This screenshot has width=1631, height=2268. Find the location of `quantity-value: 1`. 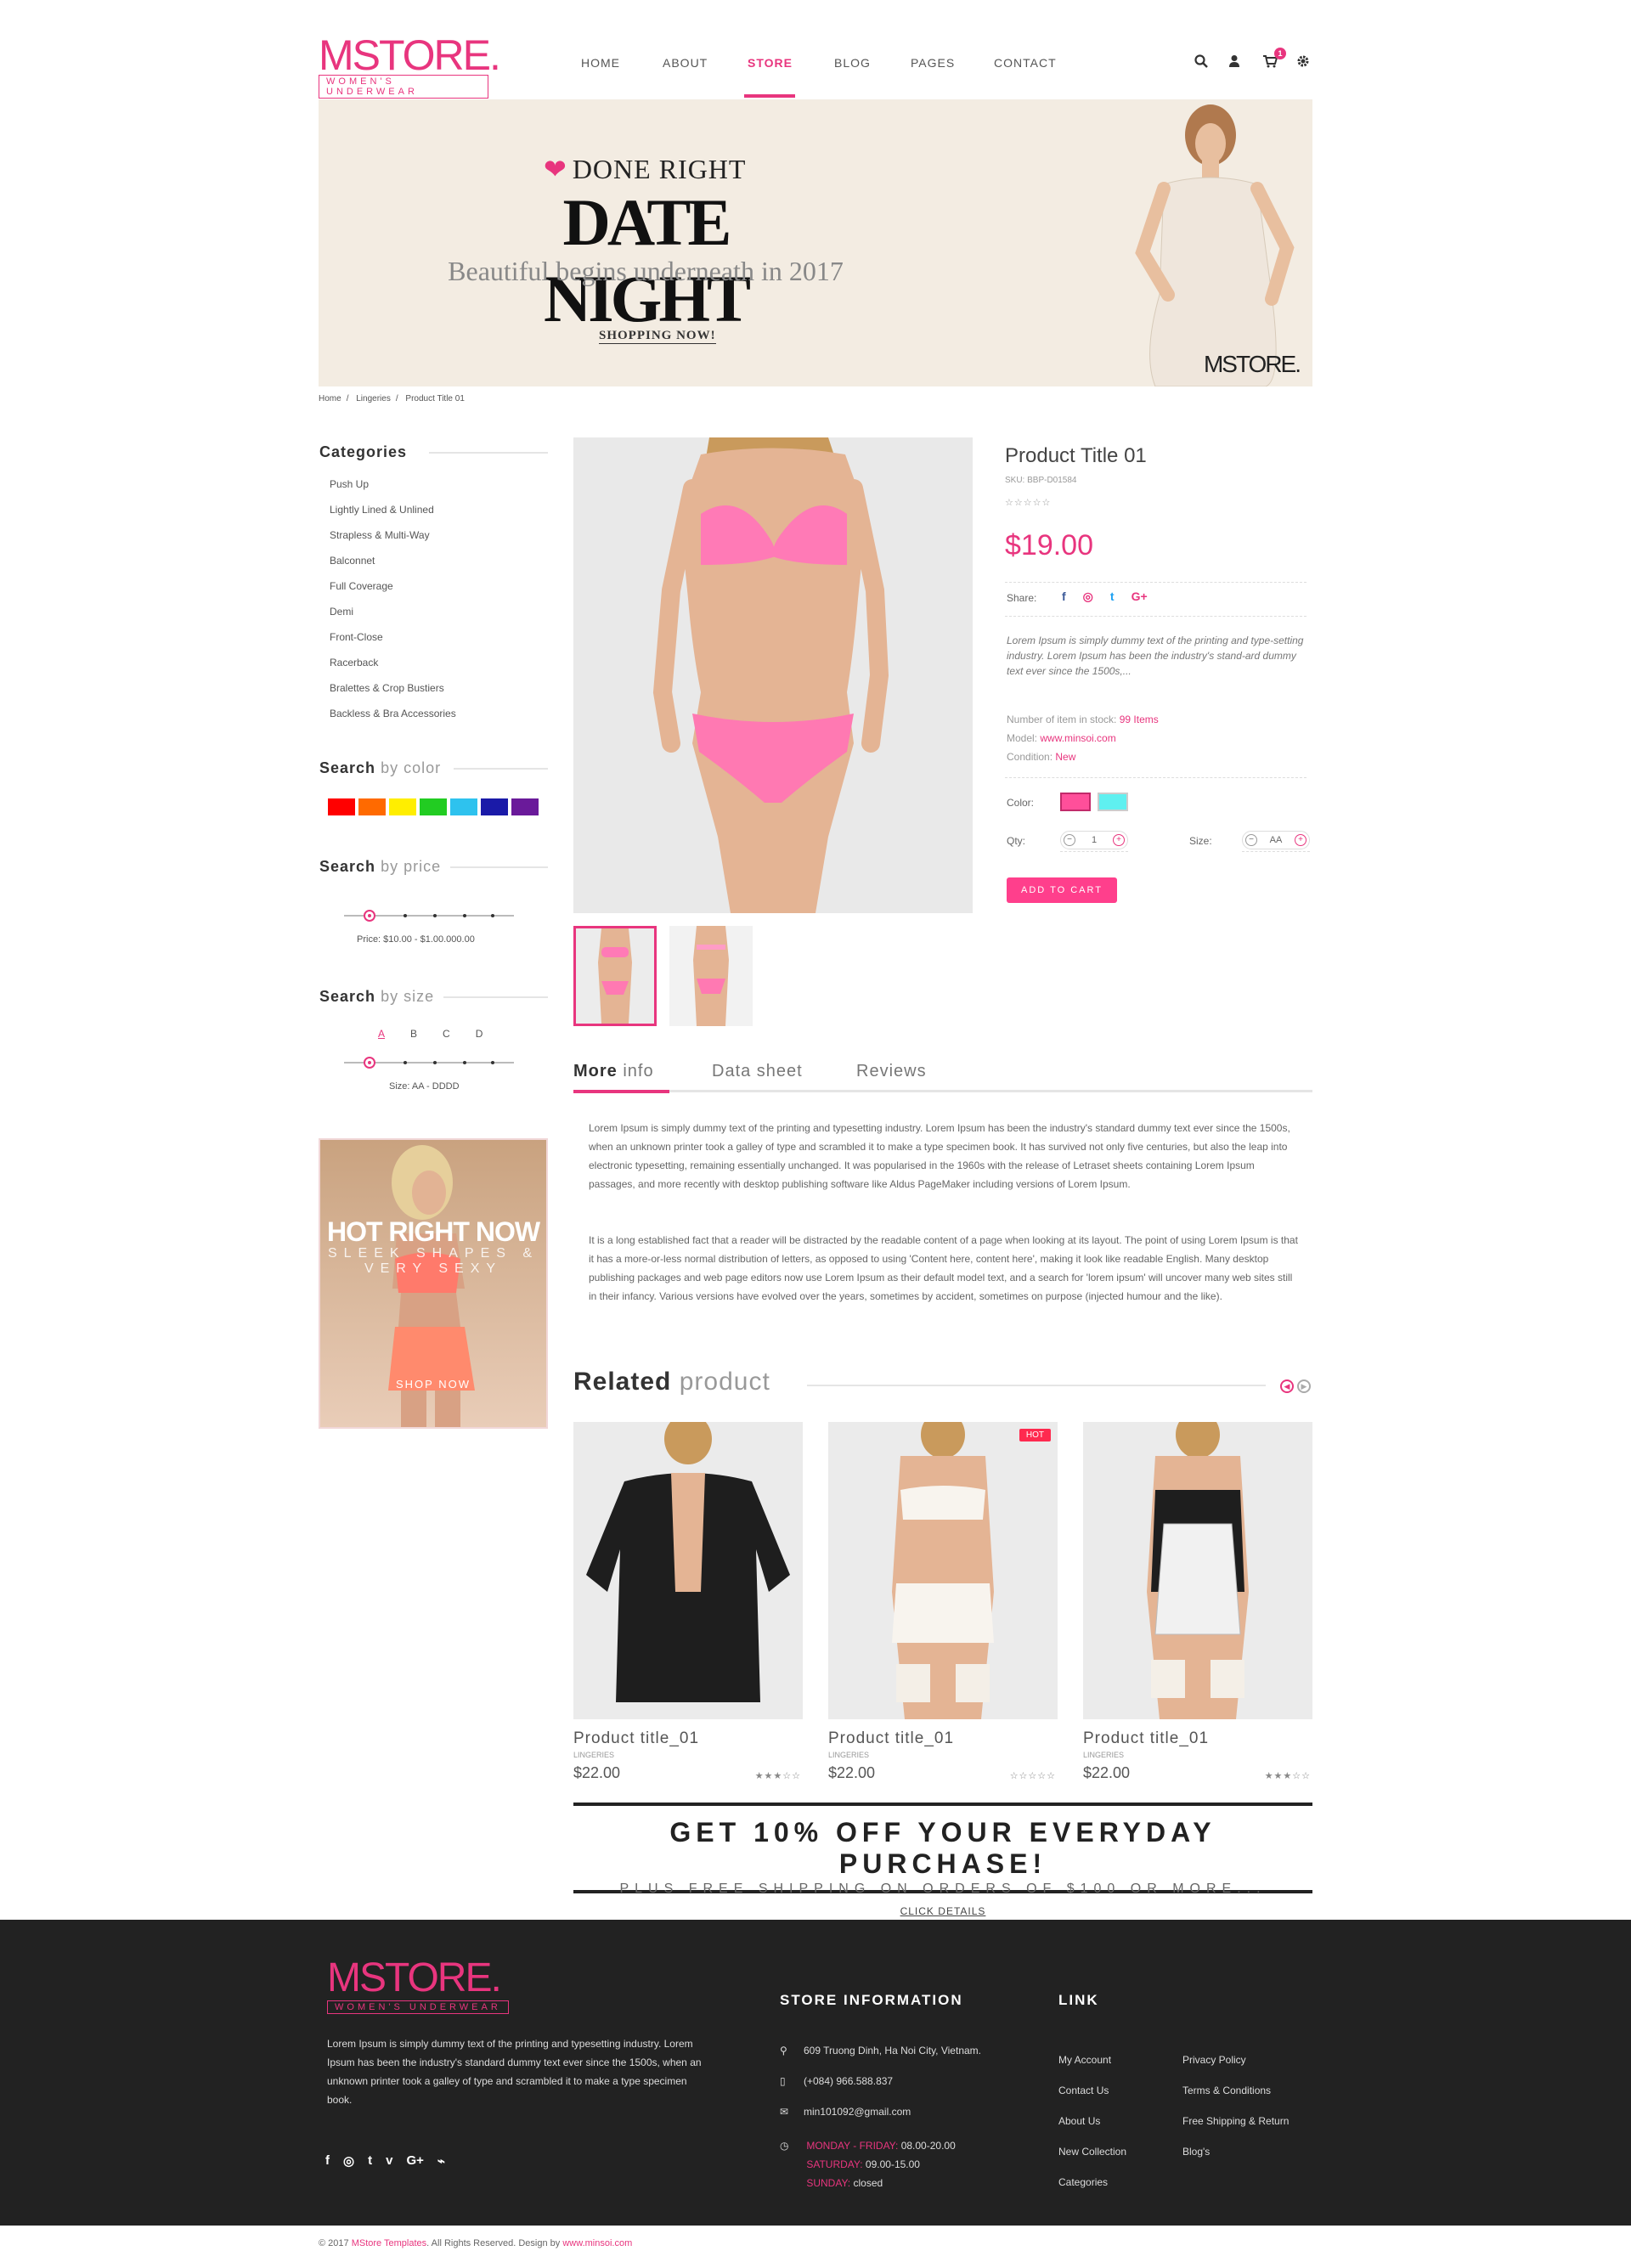

quantity-value: 1 is located at coordinates (1094, 840).